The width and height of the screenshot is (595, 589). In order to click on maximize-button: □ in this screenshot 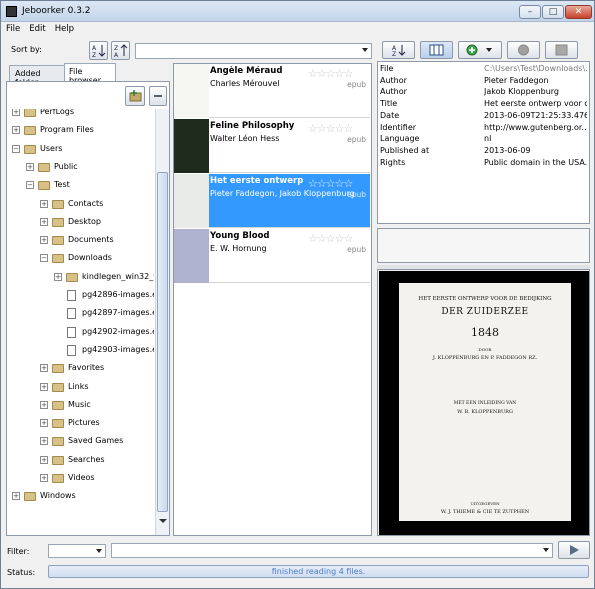, I will do `click(553, 12)`.